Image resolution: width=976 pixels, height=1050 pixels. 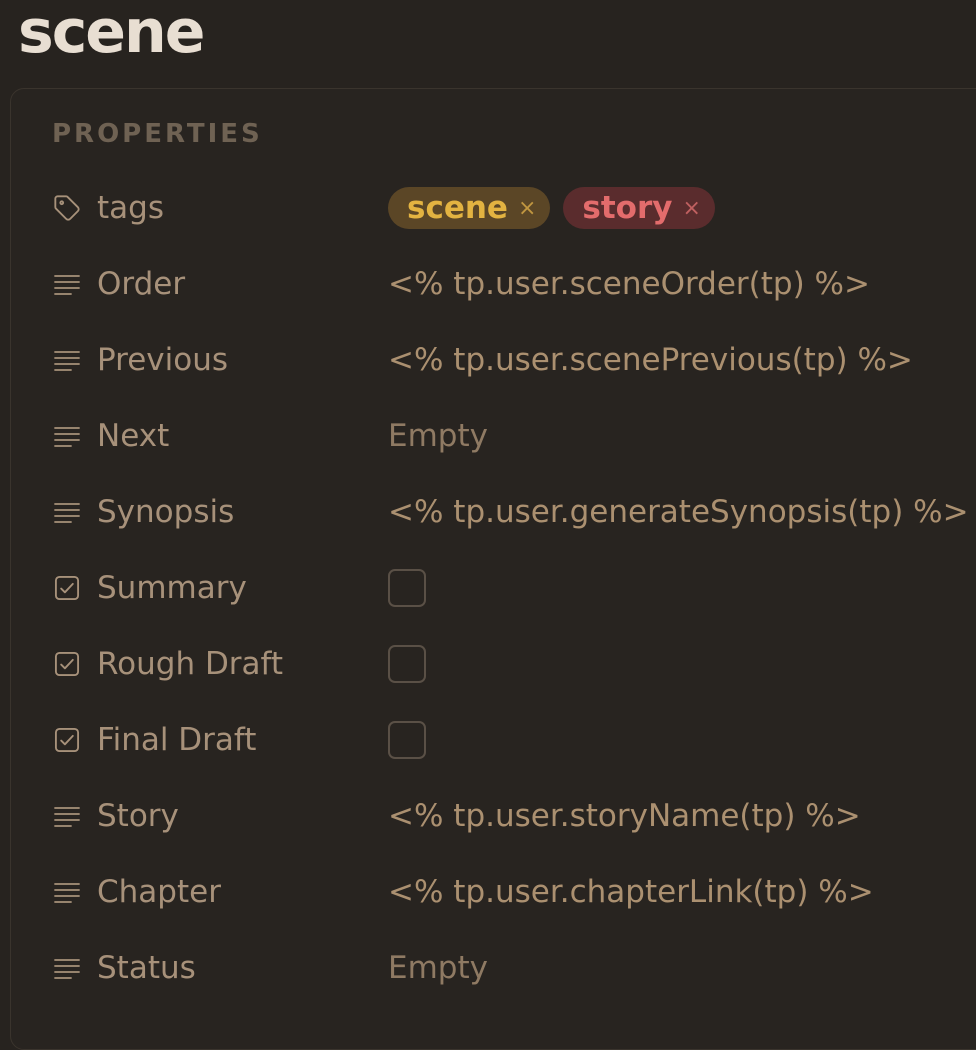 I want to click on tag-pill-scene: scene ×, so click(x=469, y=208).